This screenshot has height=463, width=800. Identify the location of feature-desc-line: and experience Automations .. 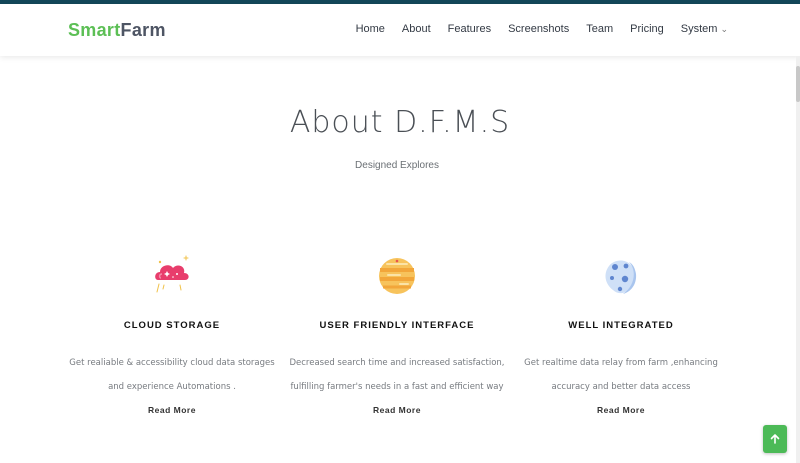
(172, 387).